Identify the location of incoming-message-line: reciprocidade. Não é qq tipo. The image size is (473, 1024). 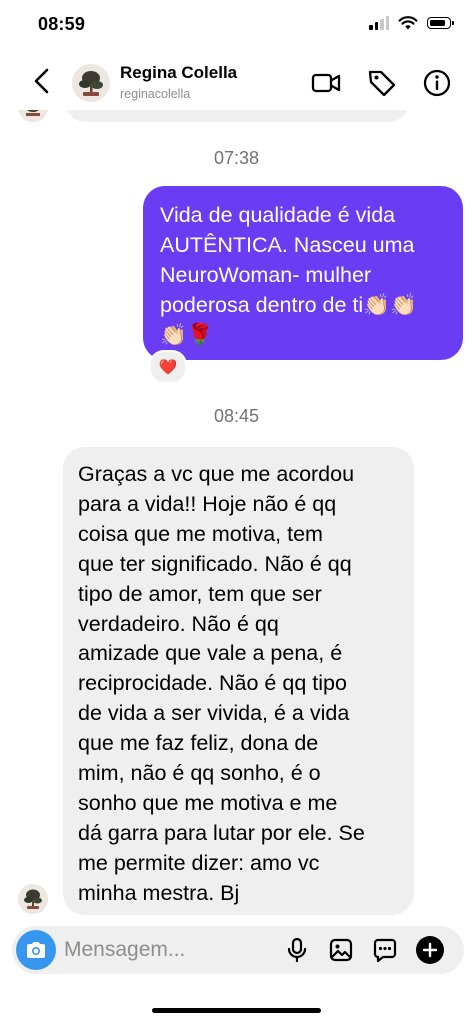
(212, 683).